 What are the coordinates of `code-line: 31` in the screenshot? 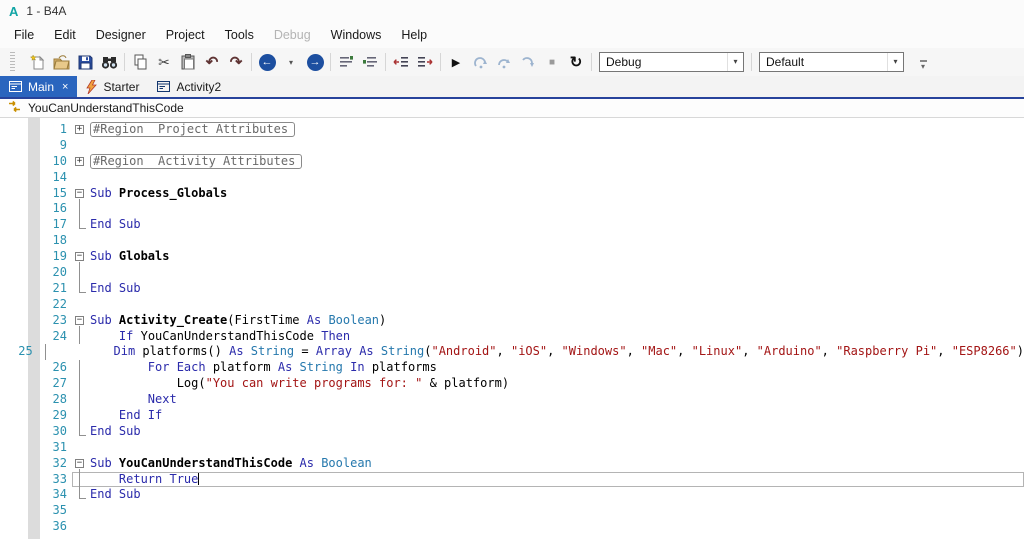 It's located at (512, 448).